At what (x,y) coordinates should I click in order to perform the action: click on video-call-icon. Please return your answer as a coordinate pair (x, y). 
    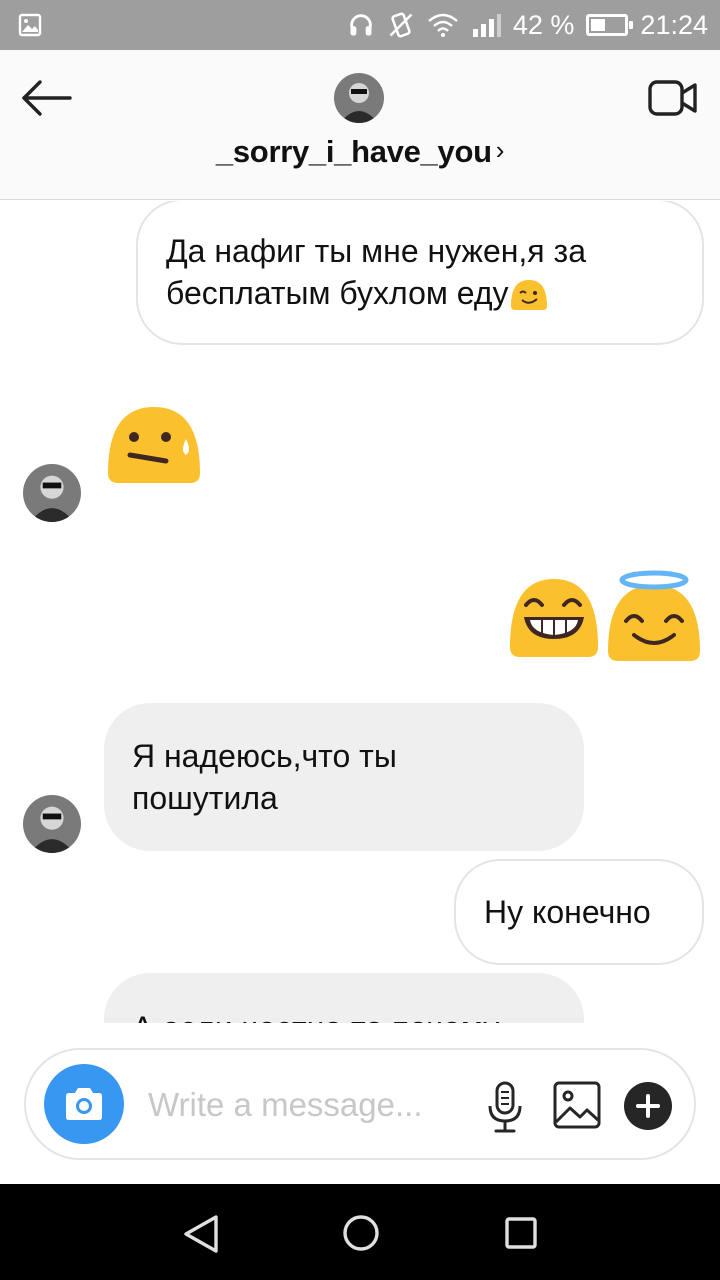
    Looking at the image, I should click on (673, 98).